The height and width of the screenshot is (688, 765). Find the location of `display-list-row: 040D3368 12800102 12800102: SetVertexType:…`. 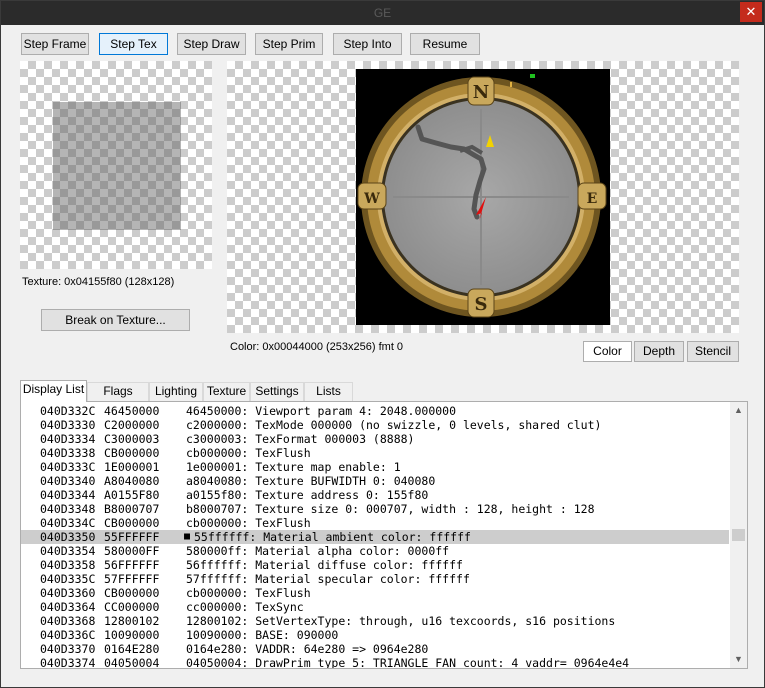

display-list-row: 040D3368 12800102 12800102: SetVertexType:… is located at coordinates (375, 621).